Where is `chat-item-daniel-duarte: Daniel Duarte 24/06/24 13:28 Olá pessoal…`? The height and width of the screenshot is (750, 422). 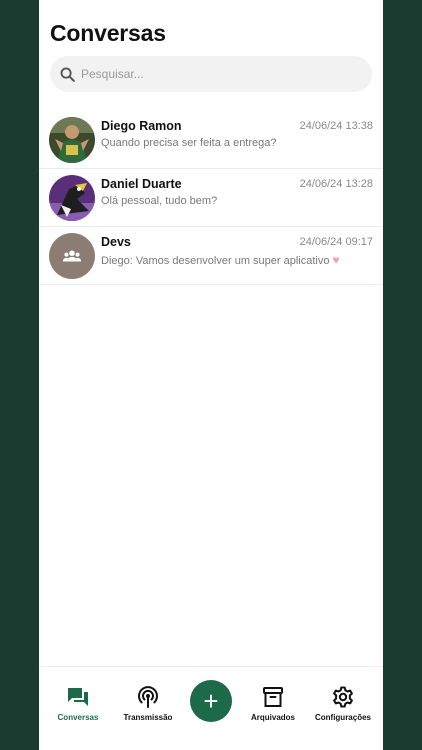
chat-item-daniel-duarte: Daniel Duarte 24/06/24 13:28 Olá pessoal… is located at coordinates (211, 198).